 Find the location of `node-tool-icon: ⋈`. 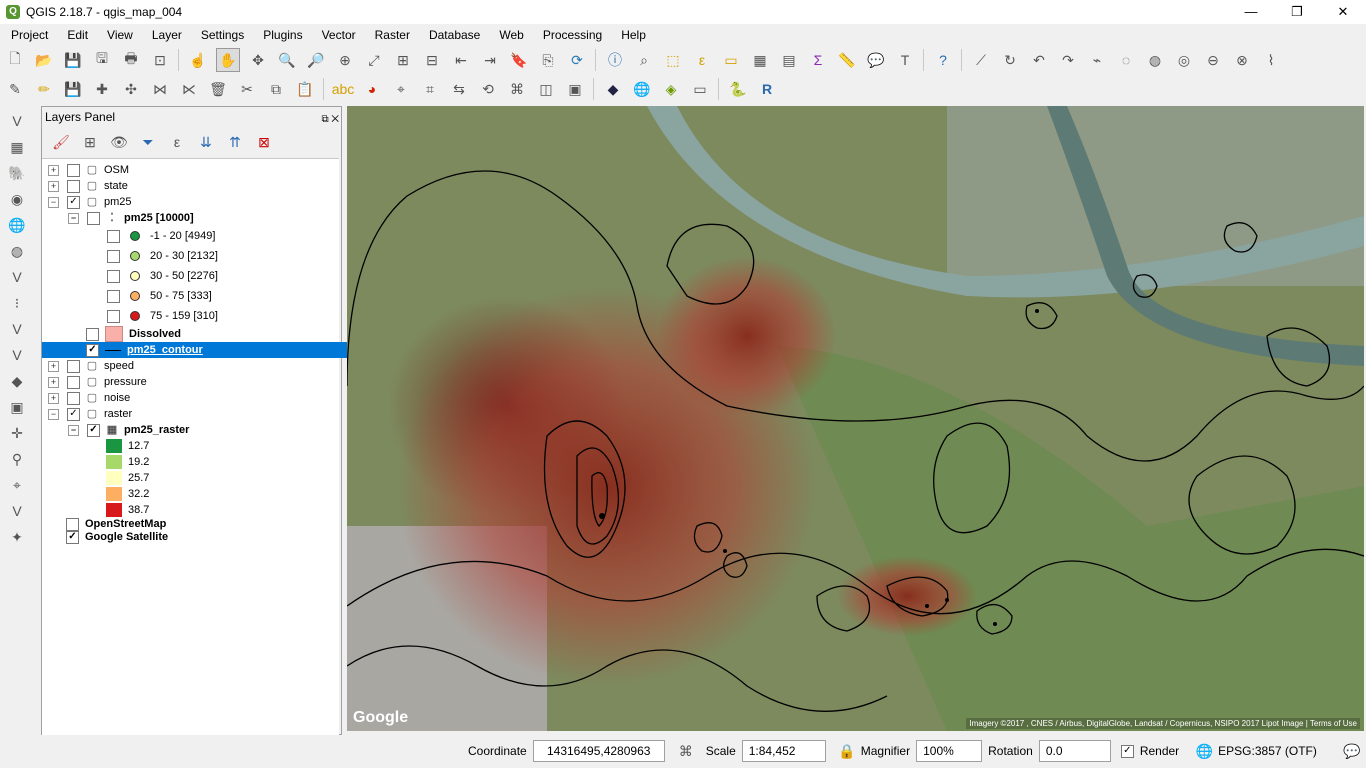

node-tool-icon: ⋈ is located at coordinates (160, 89).